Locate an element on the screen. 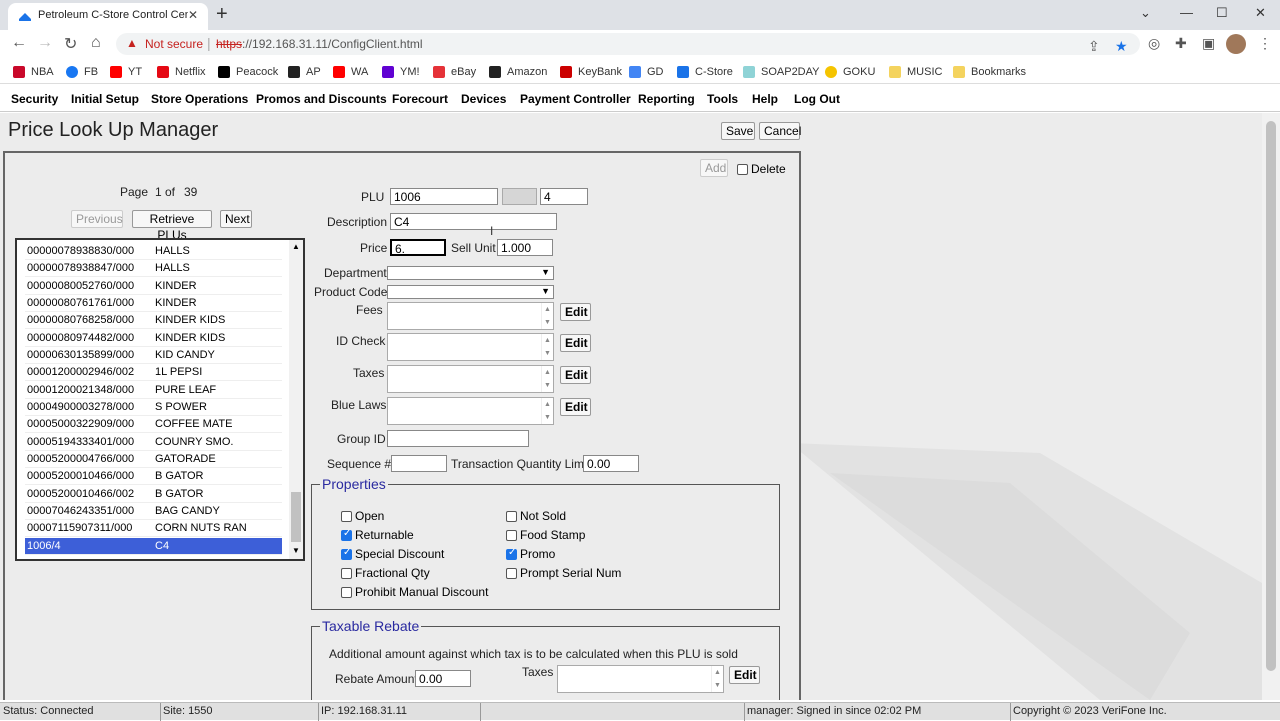 Image resolution: width=1280 pixels, height=721 pixels. bookmark-netflix: Netflix is located at coordinates (181, 72).